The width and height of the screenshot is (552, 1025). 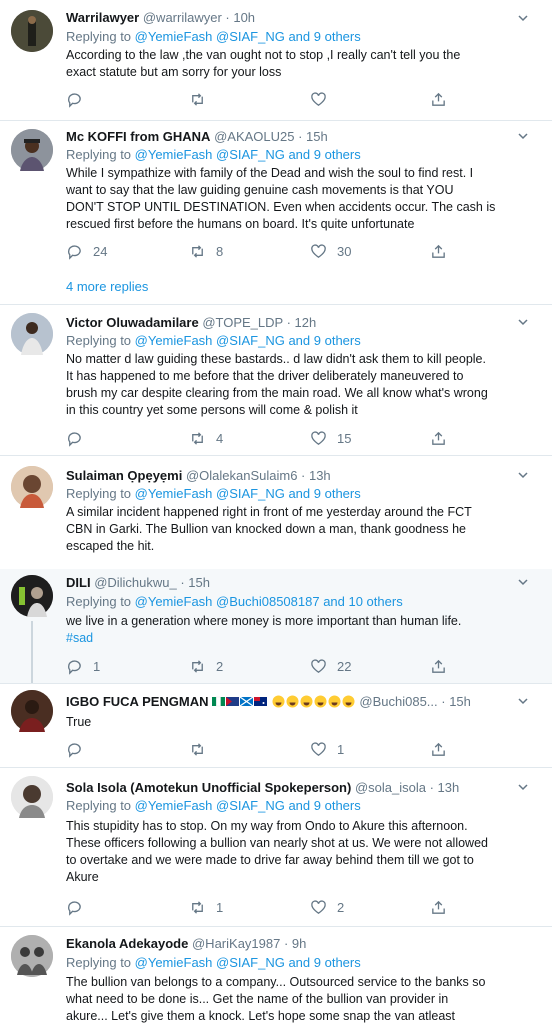 I want to click on nigeria-flag-icon, so click(x=219, y=701).